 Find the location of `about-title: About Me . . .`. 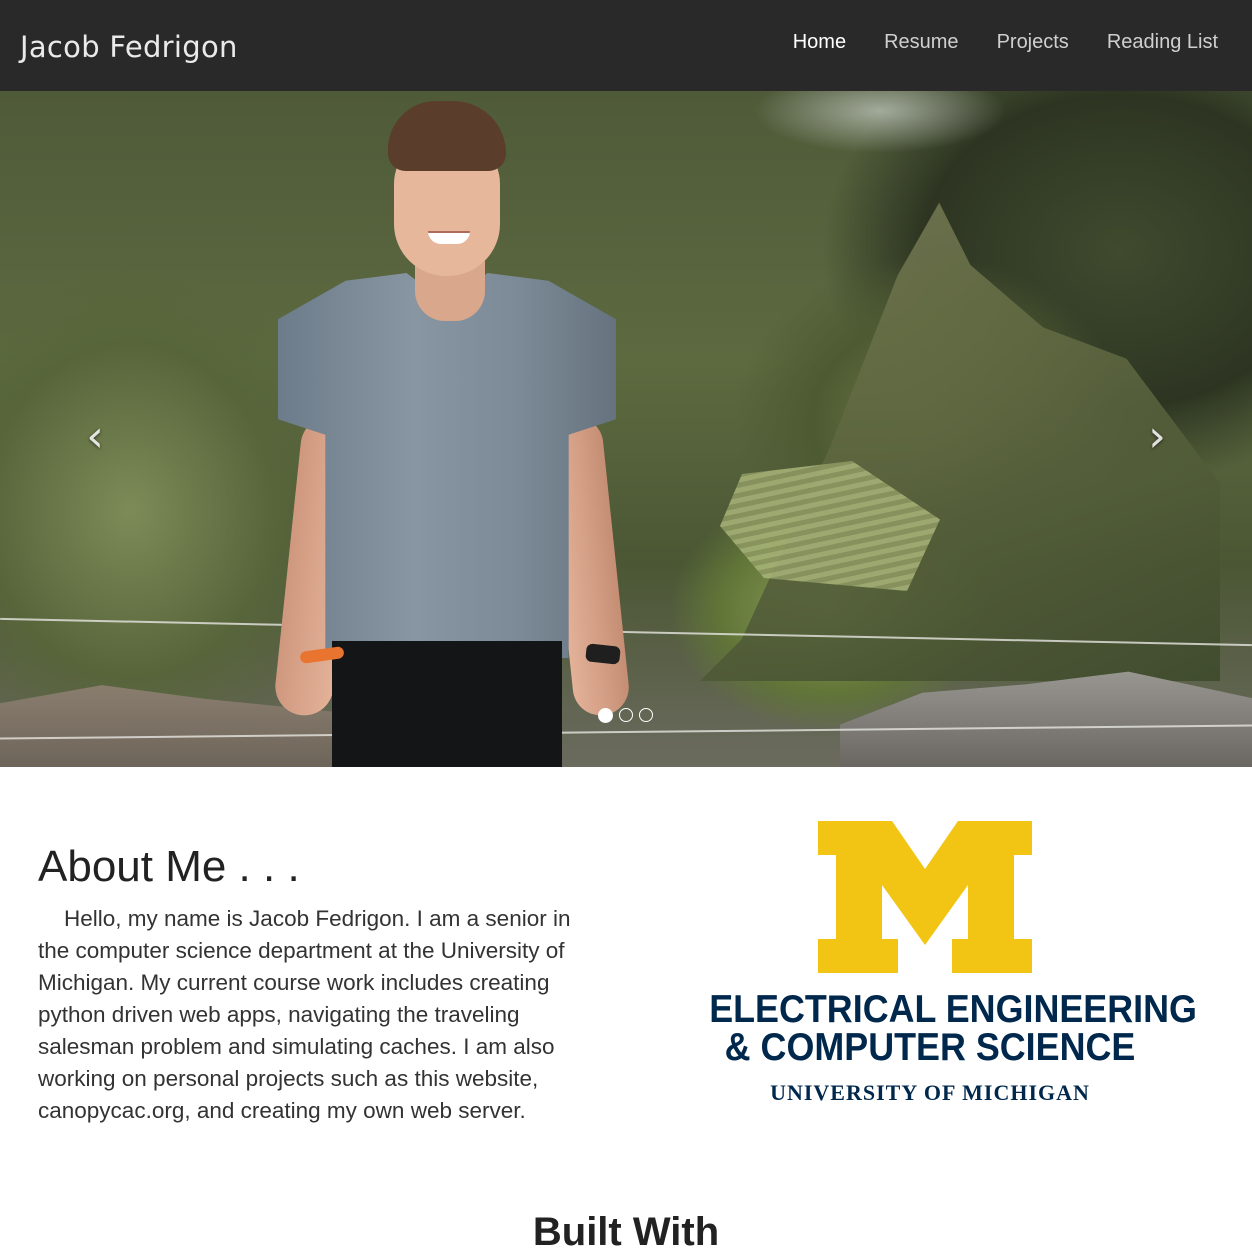

about-title: About Me . . . is located at coordinates (169, 866).